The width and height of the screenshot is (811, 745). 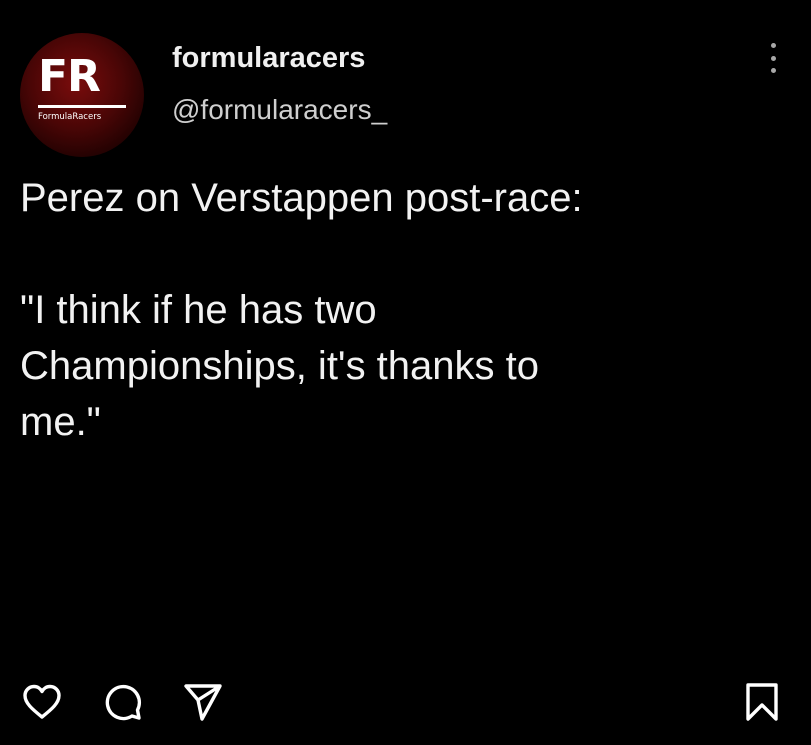 What do you see at coordinates (82, 106) in the screenshot?
I see `avatar-logo-divider` at bounding box center [82, 106].